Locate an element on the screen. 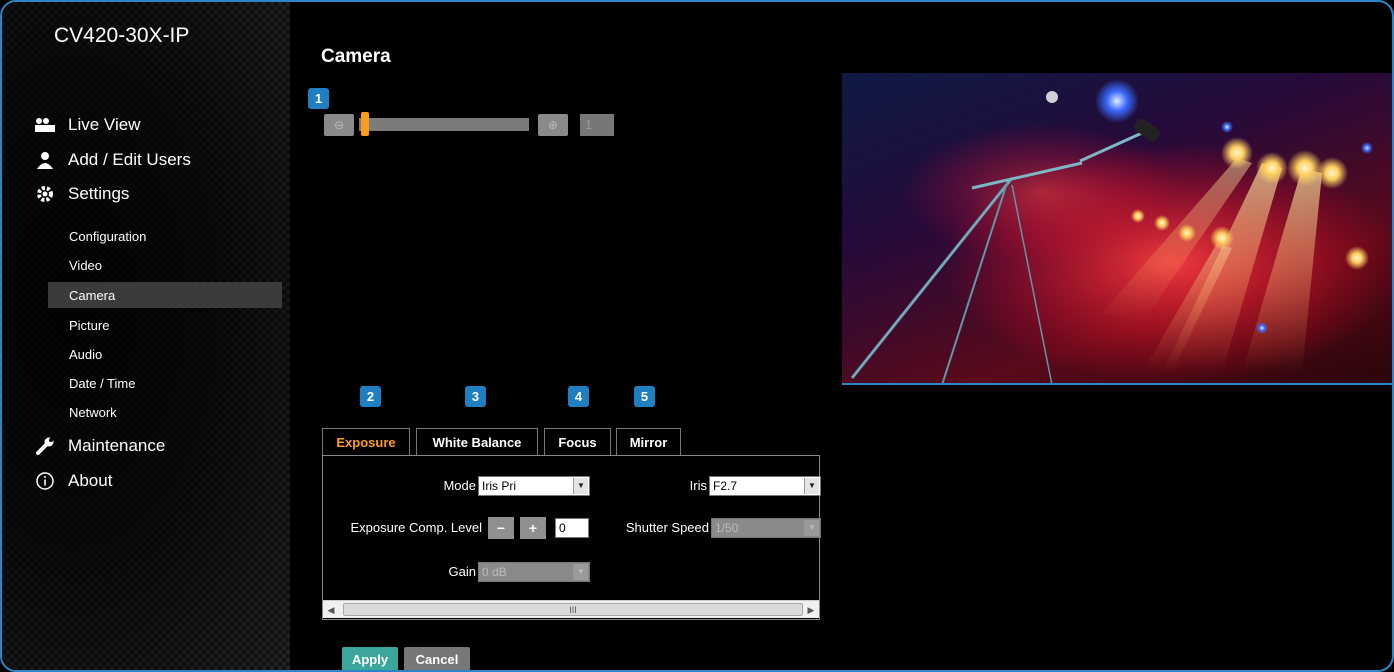 Image resolution: width=1394 pixels, height=672 pixels. sidebar-item-users: Add / Edit Users is located at coordinates (111, 160).